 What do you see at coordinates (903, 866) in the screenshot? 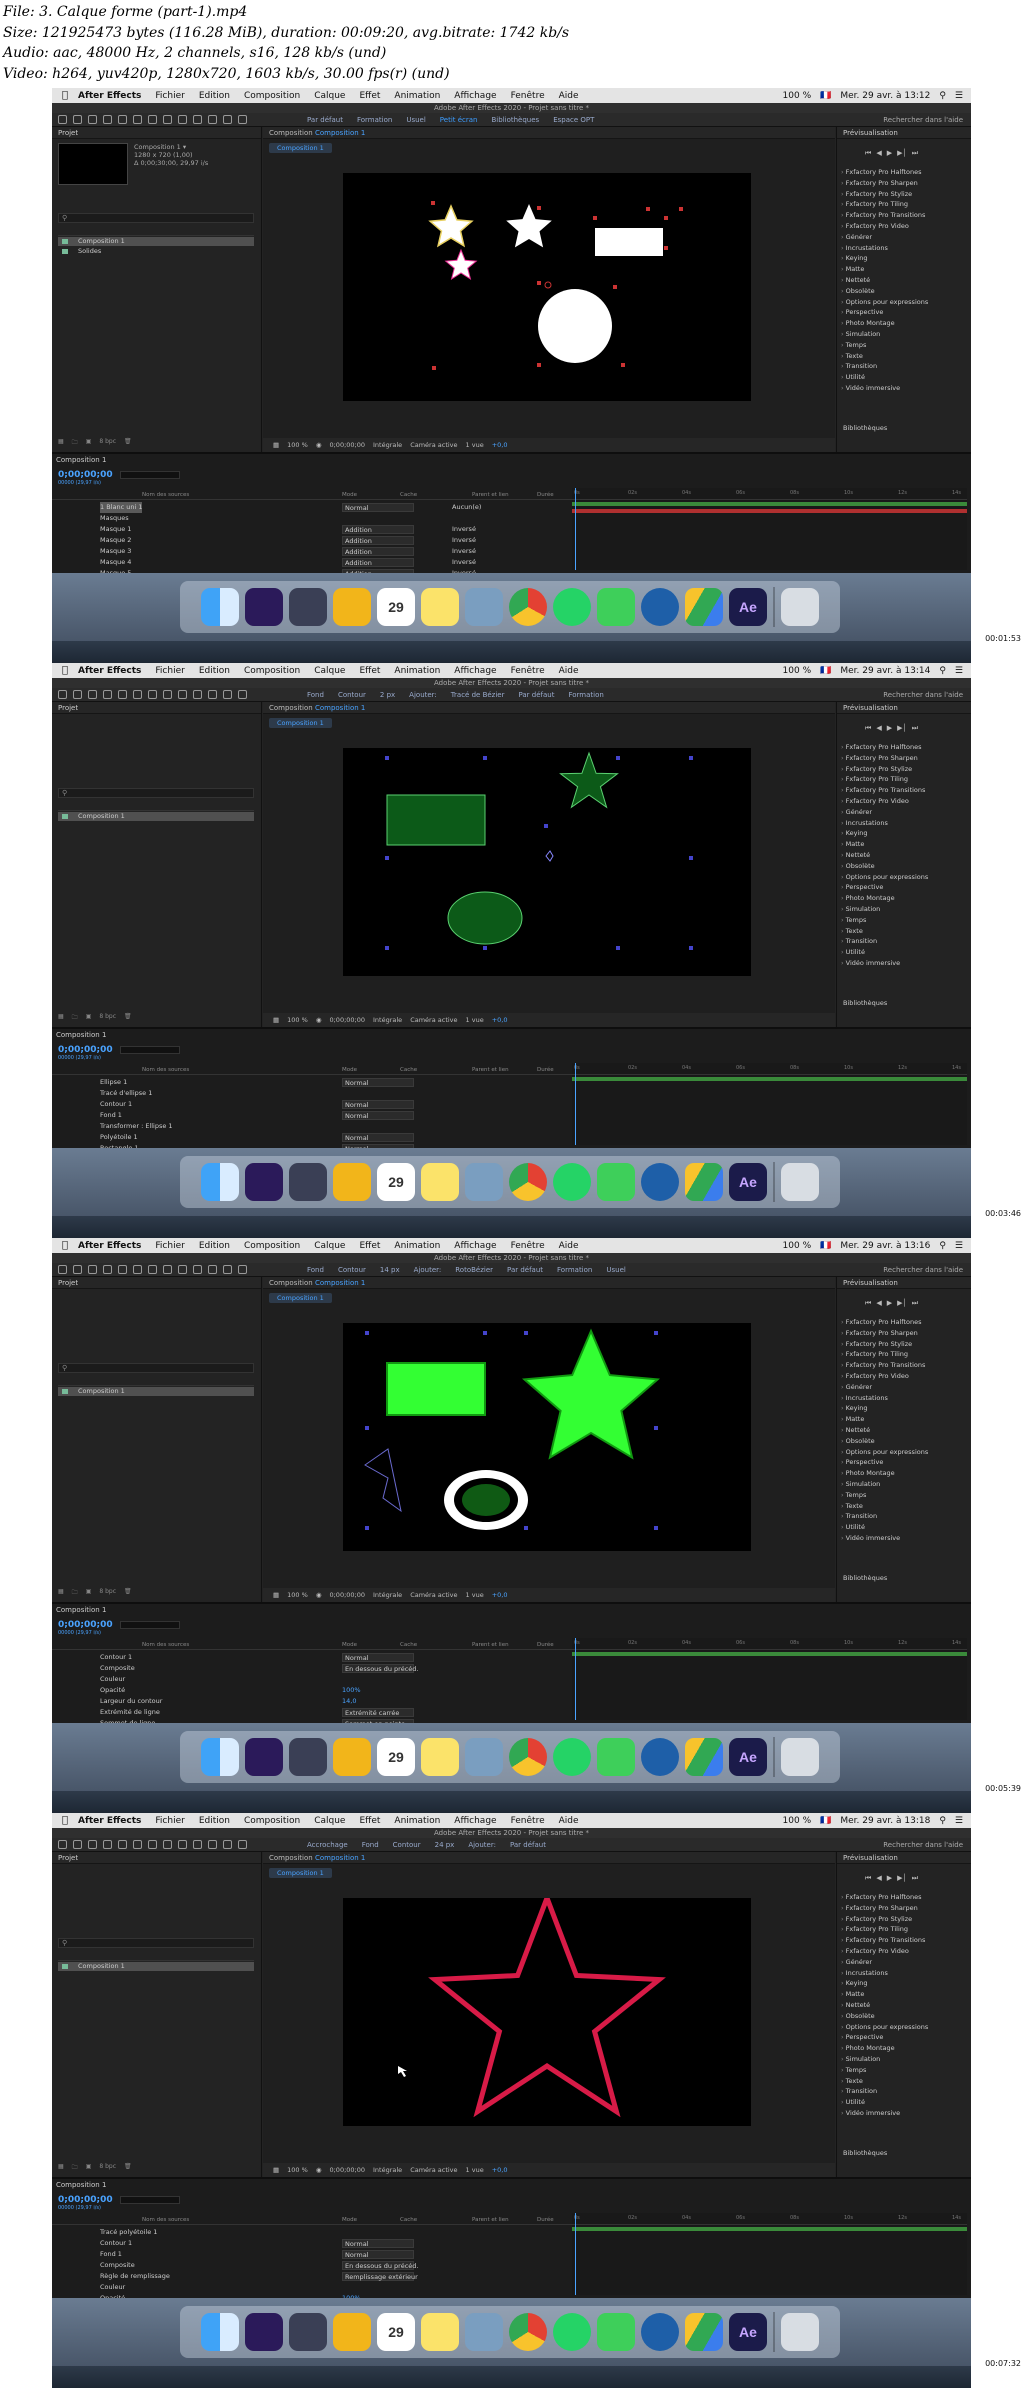
I see `effect-category: Obsolète` at bounding box center [903, 866].